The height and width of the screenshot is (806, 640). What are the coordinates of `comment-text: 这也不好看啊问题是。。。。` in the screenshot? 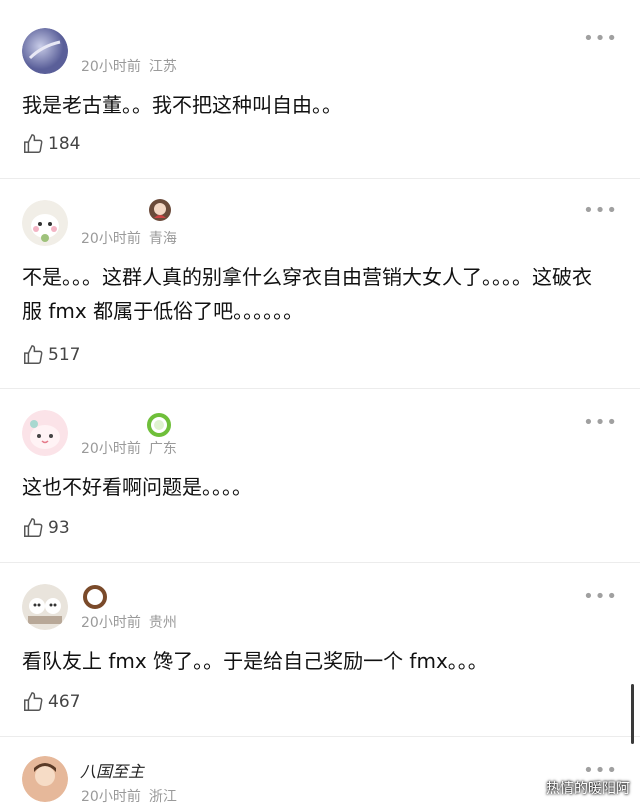 It's located at (137, 487).